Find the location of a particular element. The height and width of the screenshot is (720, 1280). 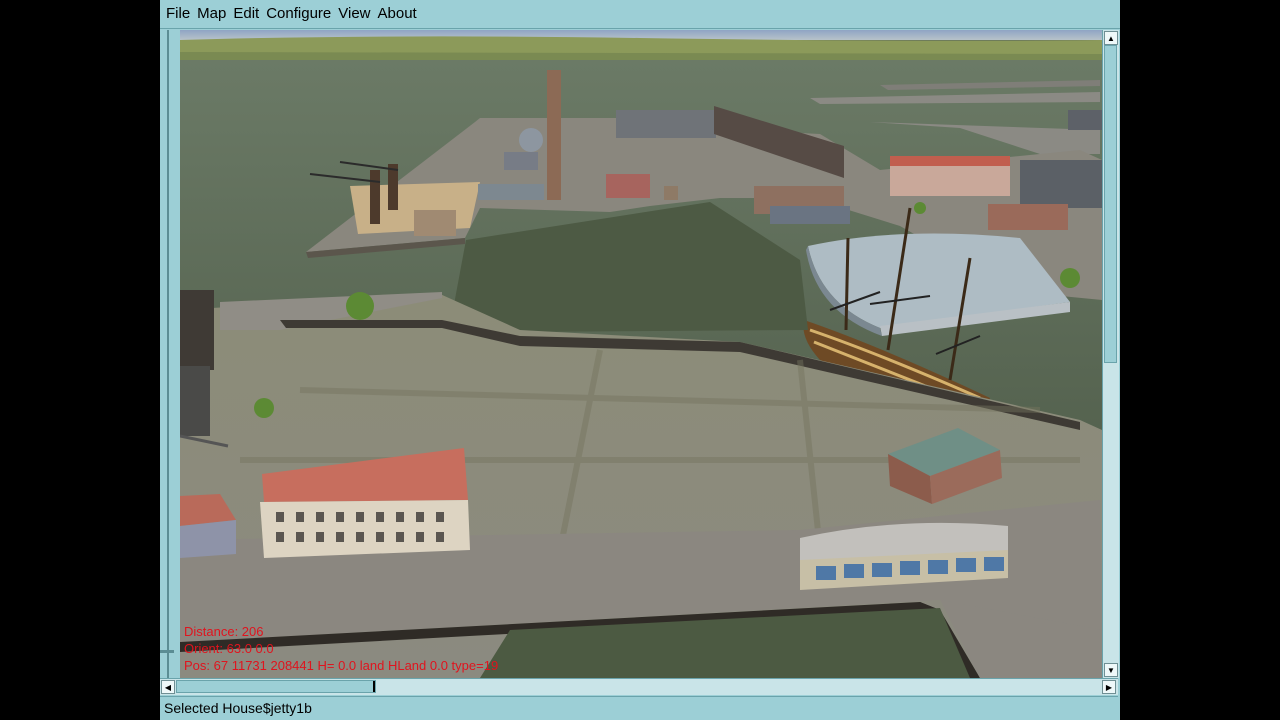

menu-map: Map is located at coordinates (212, 14).